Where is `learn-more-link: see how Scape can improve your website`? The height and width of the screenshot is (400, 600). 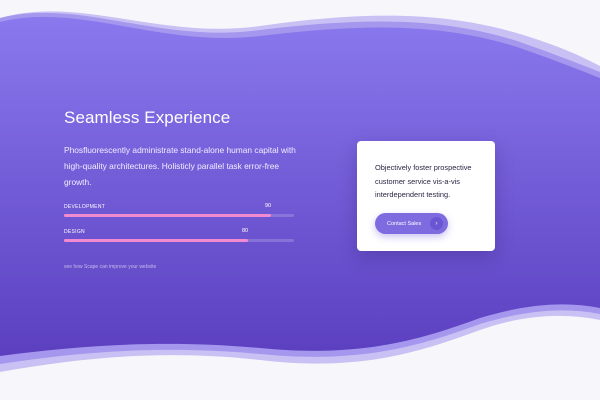 learn-more-link: see how Scape can improve your website is located at coordinates (110, 267).